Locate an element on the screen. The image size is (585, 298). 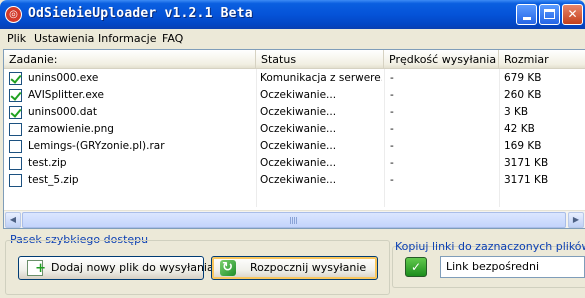
window-title: OdSiebieUploader v1.2.1 Beta is located at coordinates (140, 13).